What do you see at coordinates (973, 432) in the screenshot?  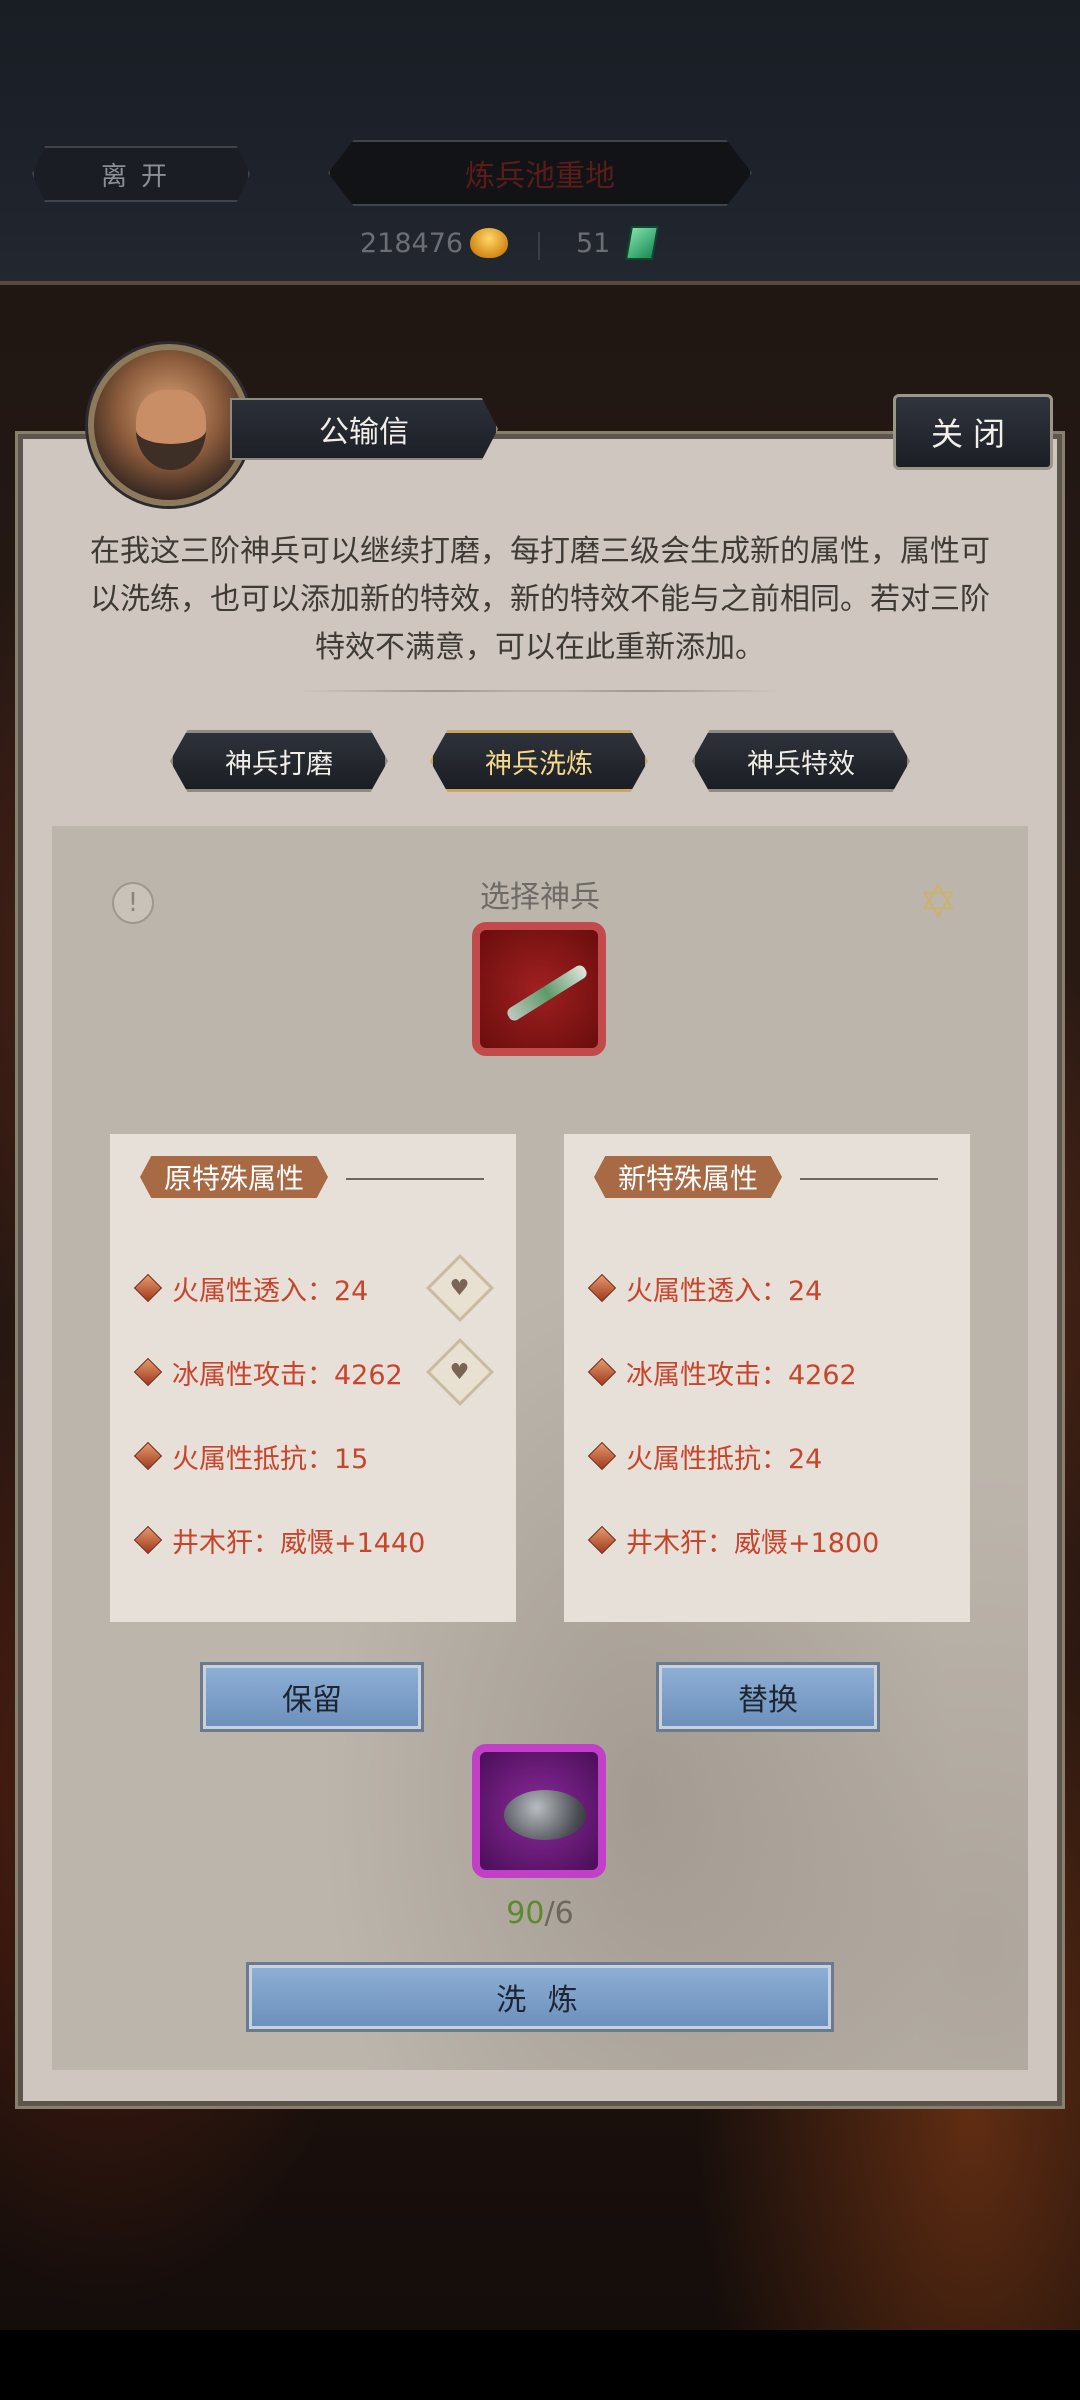 I see `close-button: 关闭` at bounding box center [973, 432].